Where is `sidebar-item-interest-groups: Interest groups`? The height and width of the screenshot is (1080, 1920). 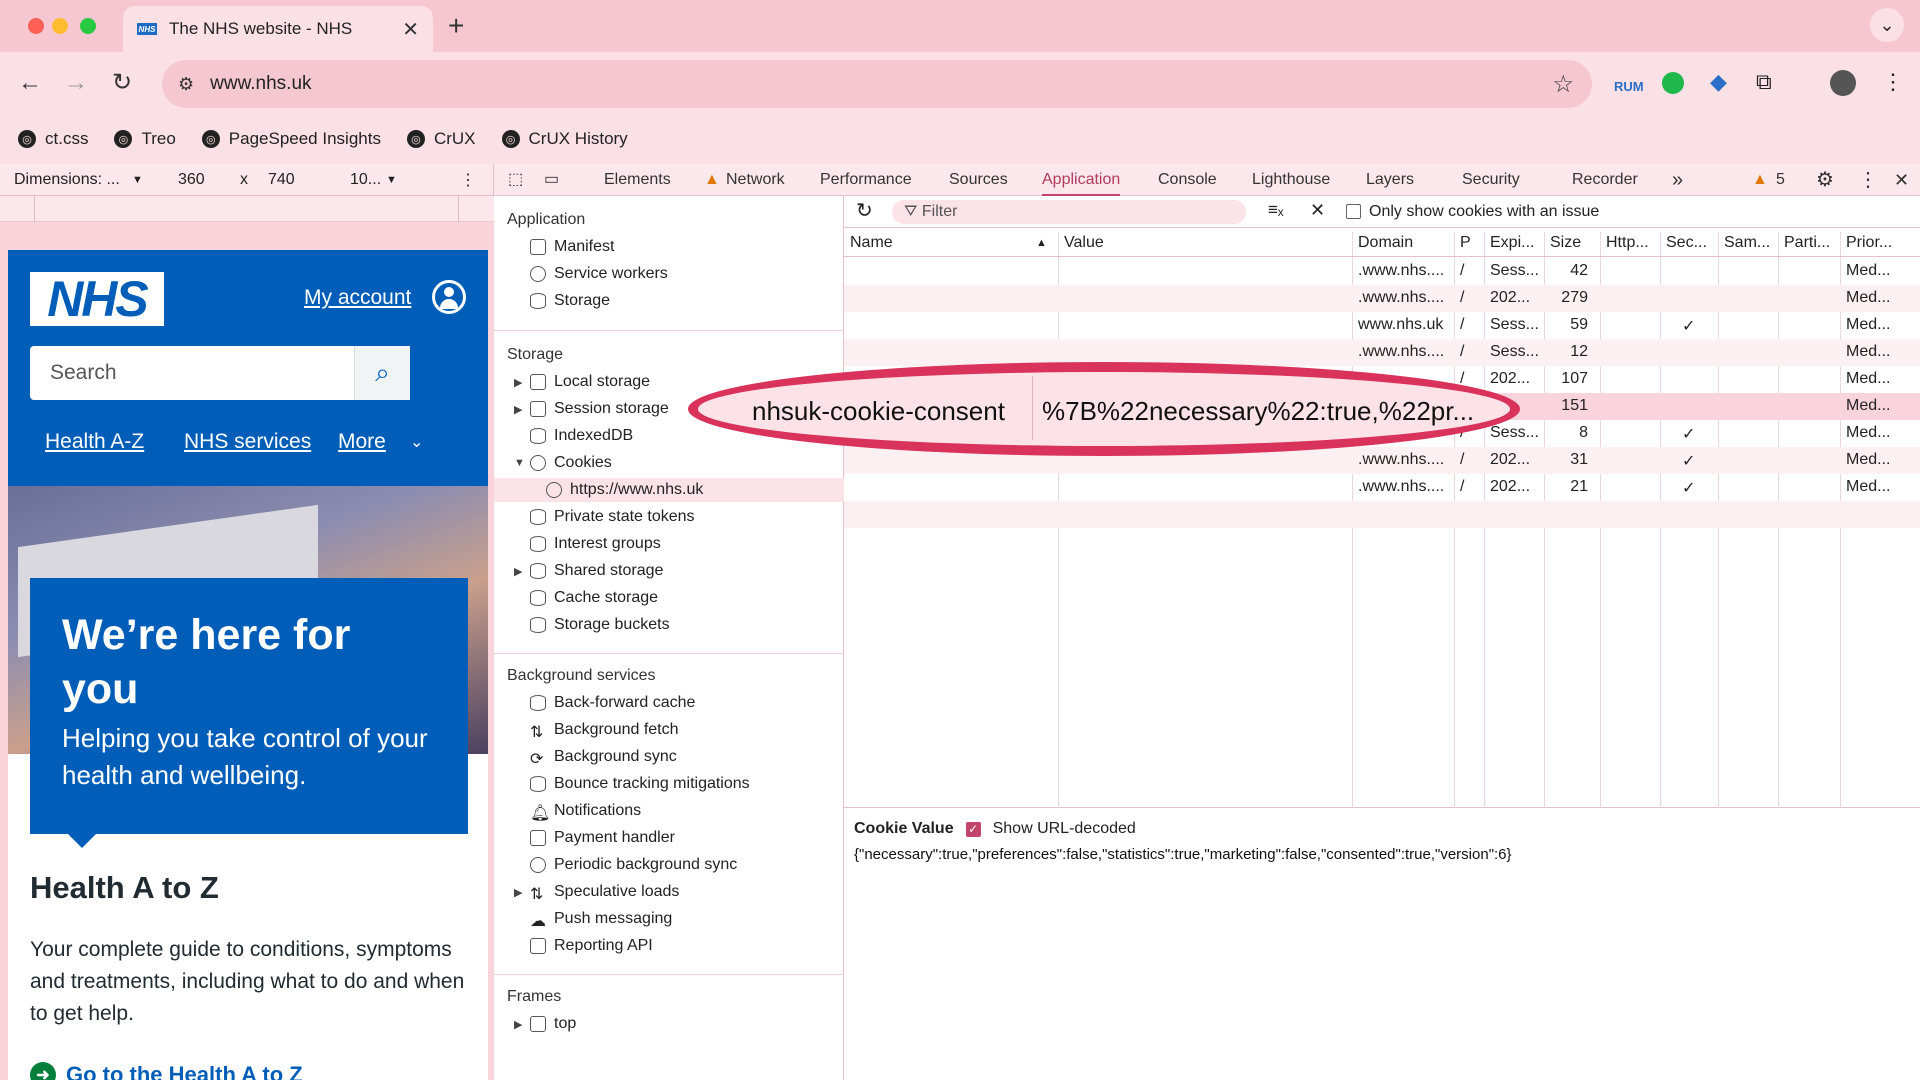 sidebar-item-interest-groups: Interest groups is located at coordinates (595, 544).